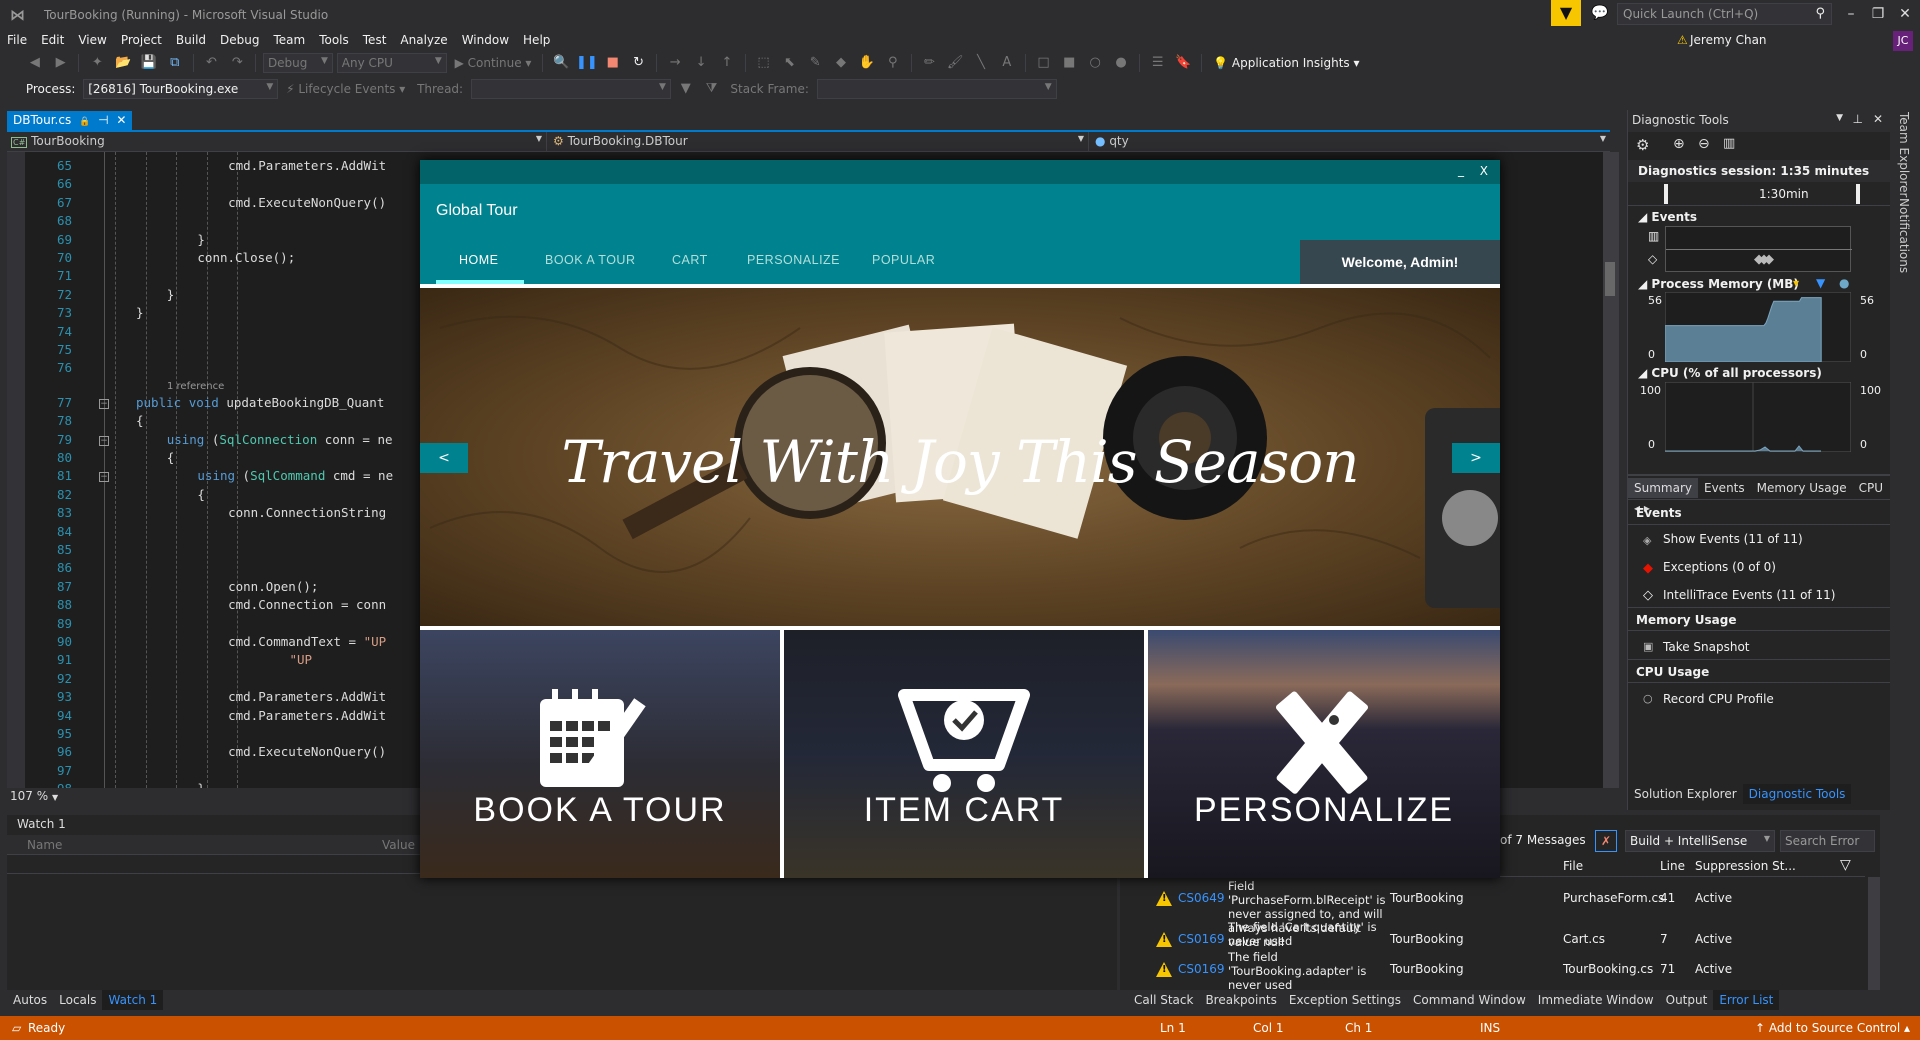  What do you see at coordinates (1158, 63) in the screenshot?
I see `align-icon: ☰` at bounding box center [1158, 63].